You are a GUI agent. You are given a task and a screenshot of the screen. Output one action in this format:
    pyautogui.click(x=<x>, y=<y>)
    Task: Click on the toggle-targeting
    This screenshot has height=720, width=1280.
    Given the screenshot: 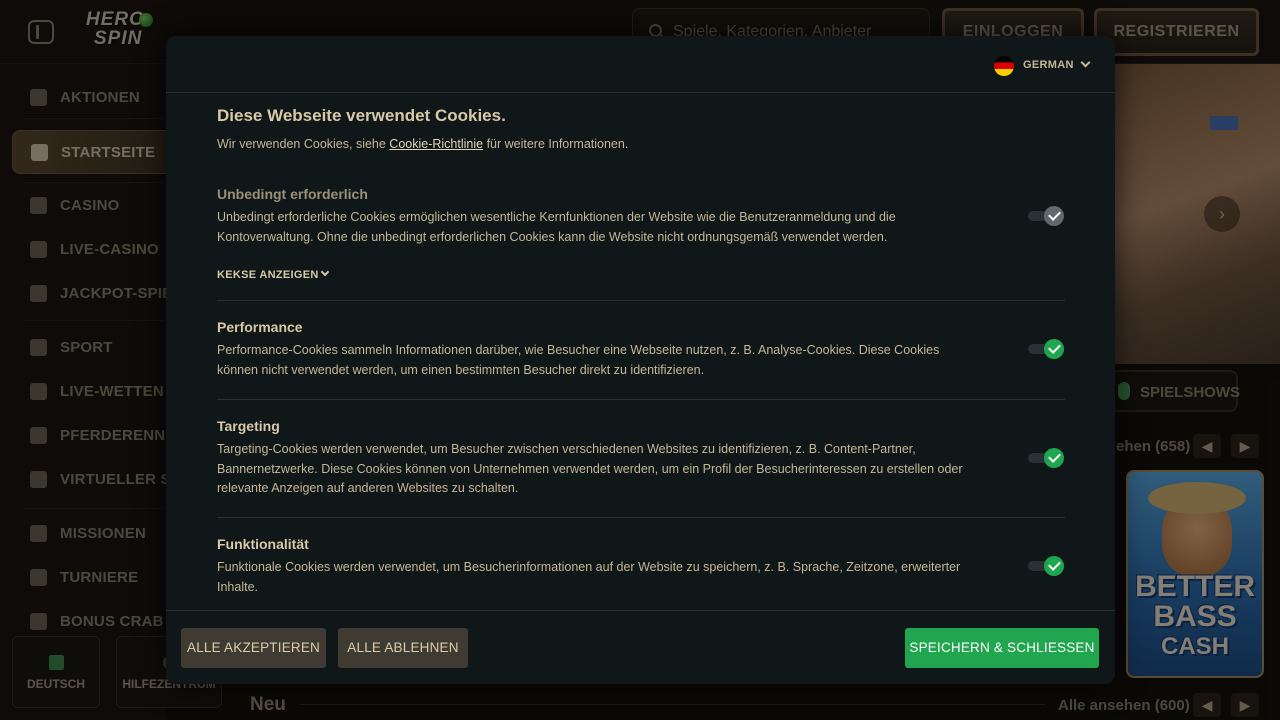 What is the action you would take?
    pyautogui.click(x=1046, y=458)
    